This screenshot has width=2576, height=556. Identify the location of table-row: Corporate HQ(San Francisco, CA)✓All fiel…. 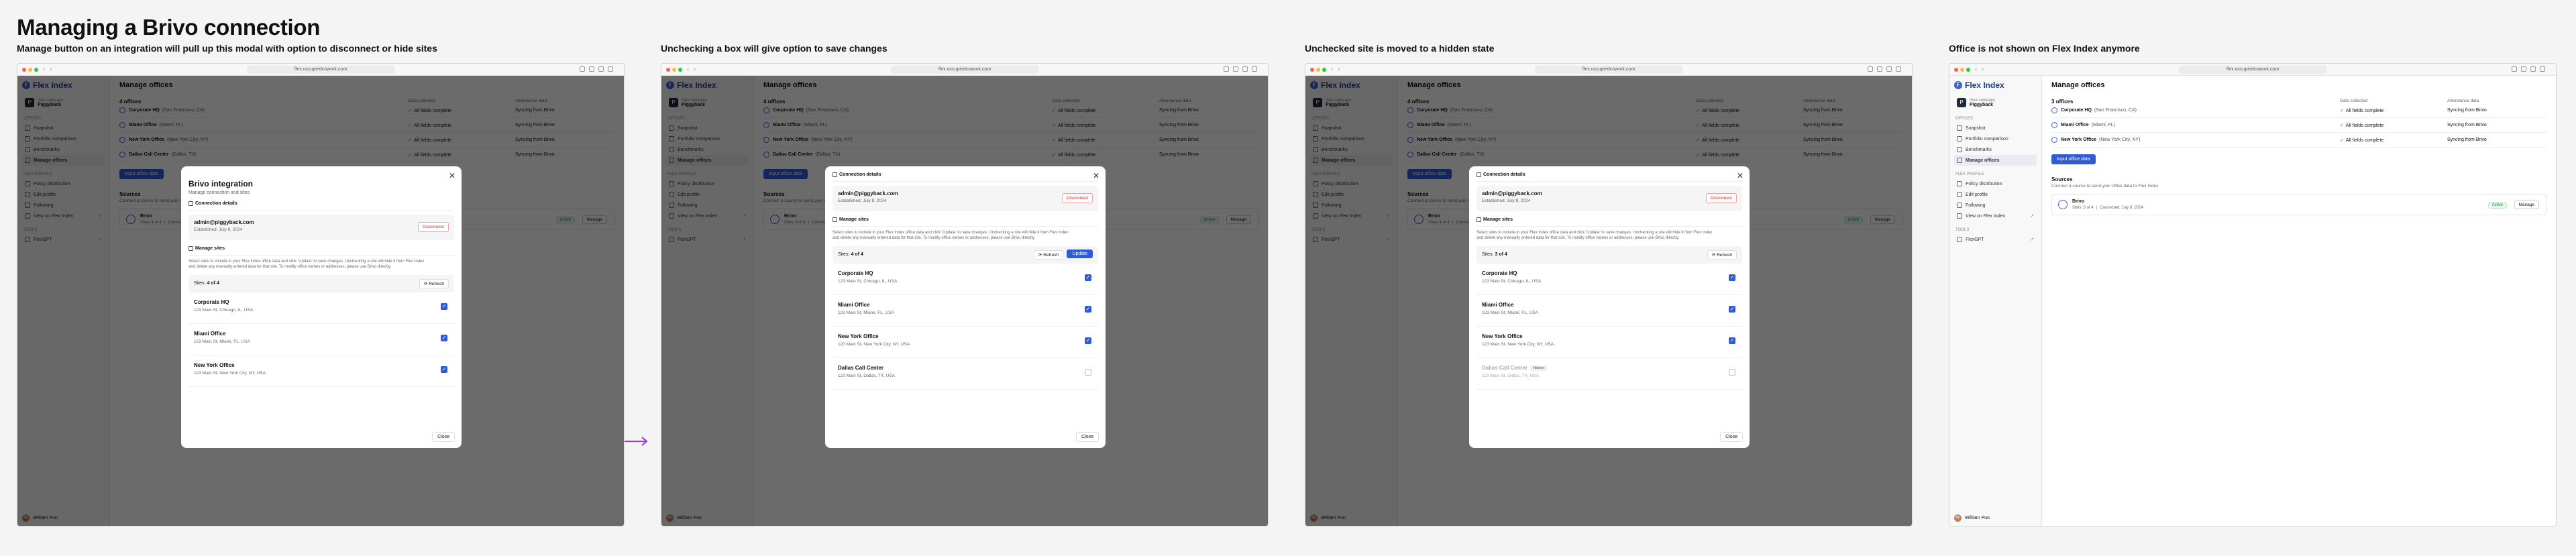
(2298, 111).